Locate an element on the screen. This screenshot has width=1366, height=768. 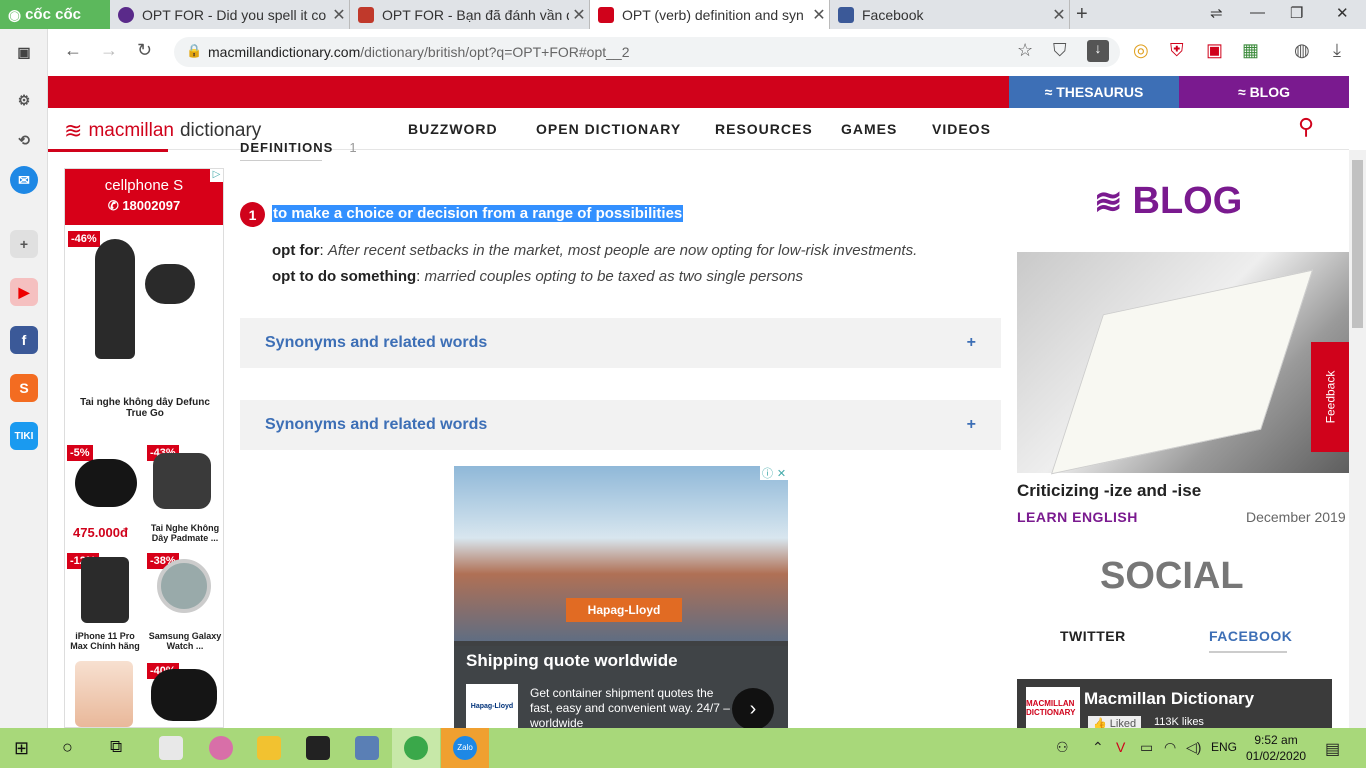
reload-icon: ↻ is located at coordinates (144, 50).